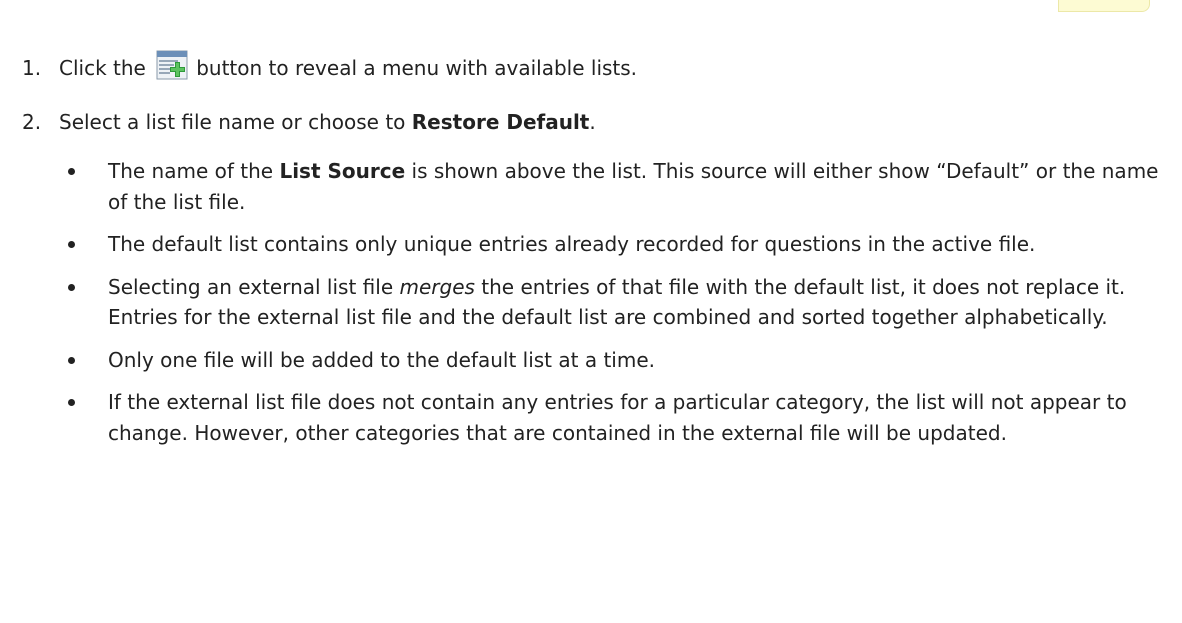 This screenshot has height=623, width=1182. Describe the element at coordinates (172, 65) in the screenshot. I see `add-list-icon` at that location.